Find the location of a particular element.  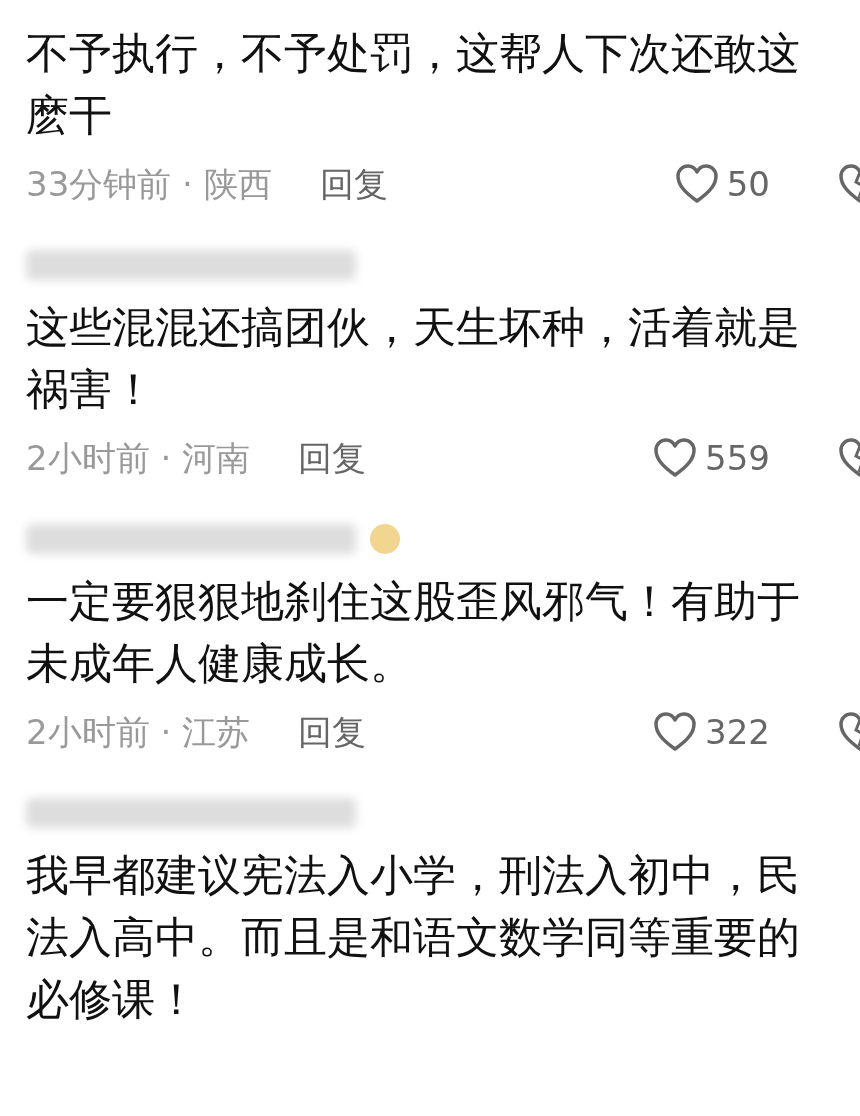

comment-text: 这些混混还搞团伙，天生坏种，活着就是祸害！ is located at coordinates (413, 358).